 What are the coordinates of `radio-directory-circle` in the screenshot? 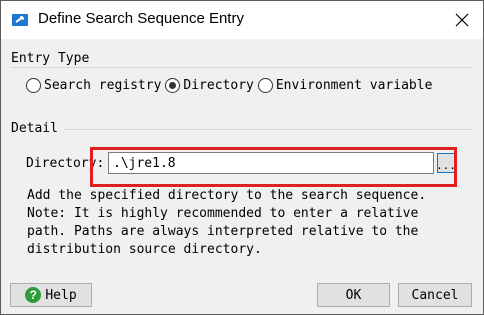 It's located at (173, 85).